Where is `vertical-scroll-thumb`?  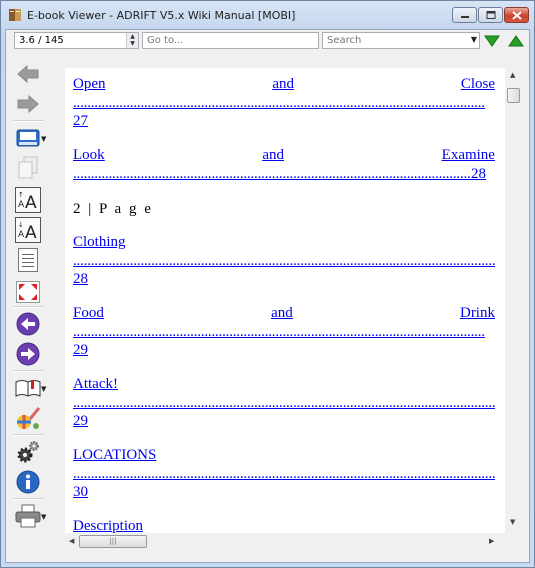 vertical-scroll-thumb is located at coordinates (513, 95).